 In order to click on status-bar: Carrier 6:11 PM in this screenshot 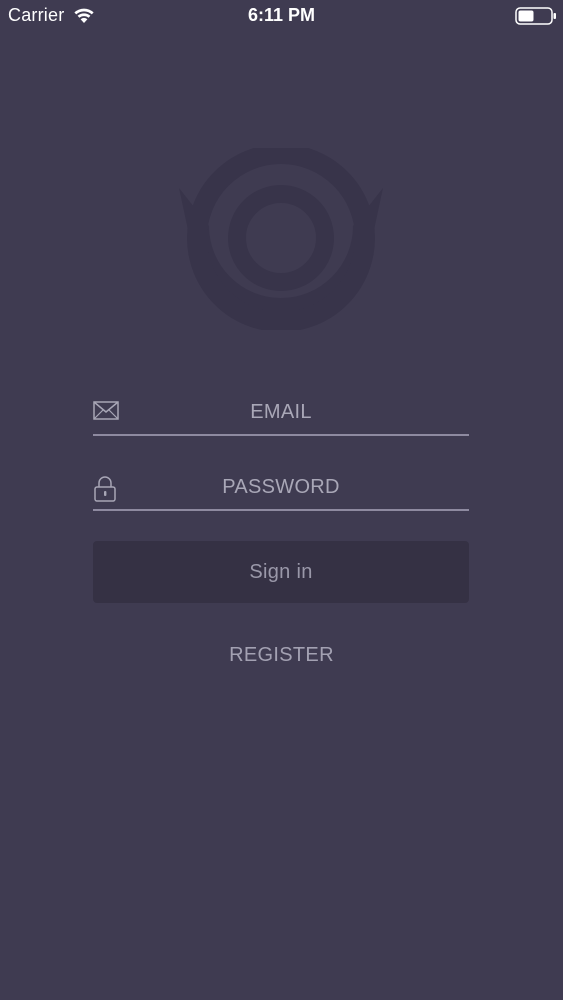, I will do `click(281, 16)`.